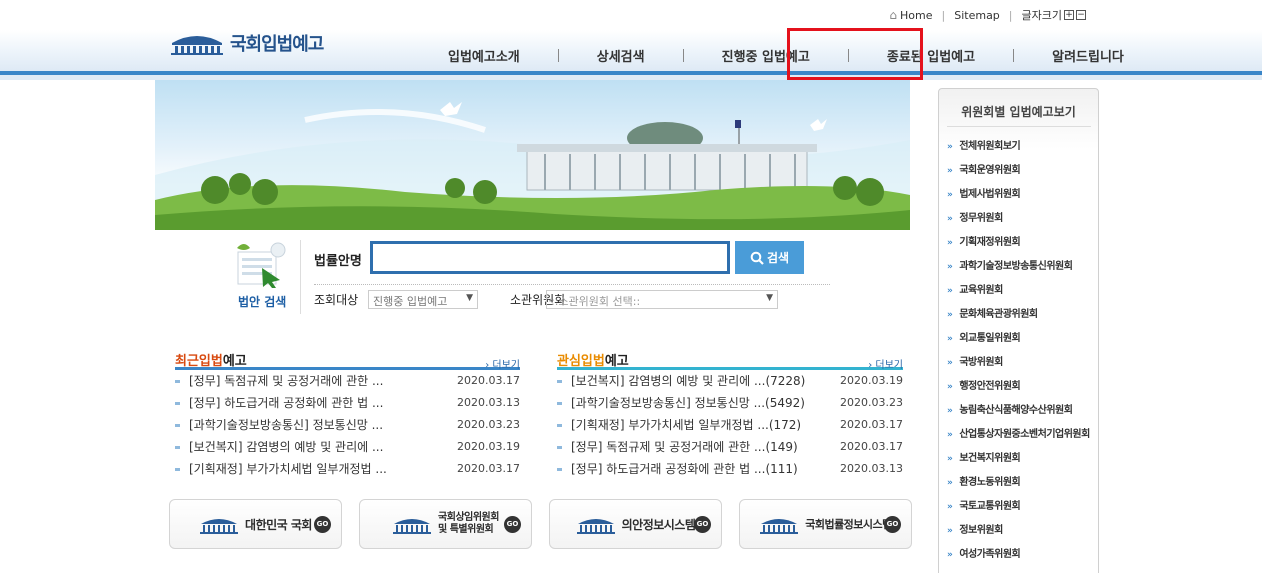 Image resolution: width=1262 pixels, height=573 pixels. What do you see at coordinates (338, 261) in the screenshot?
I see `law-name-label: 법률안명` at bounding box center [338, 261].